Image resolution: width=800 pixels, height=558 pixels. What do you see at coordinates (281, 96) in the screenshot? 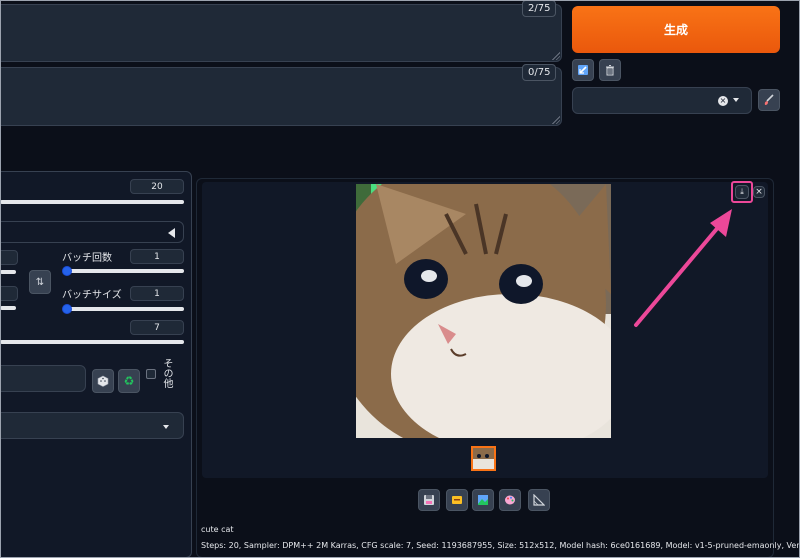
I see `negative-prompt-input` at bounding box center [281, 96].